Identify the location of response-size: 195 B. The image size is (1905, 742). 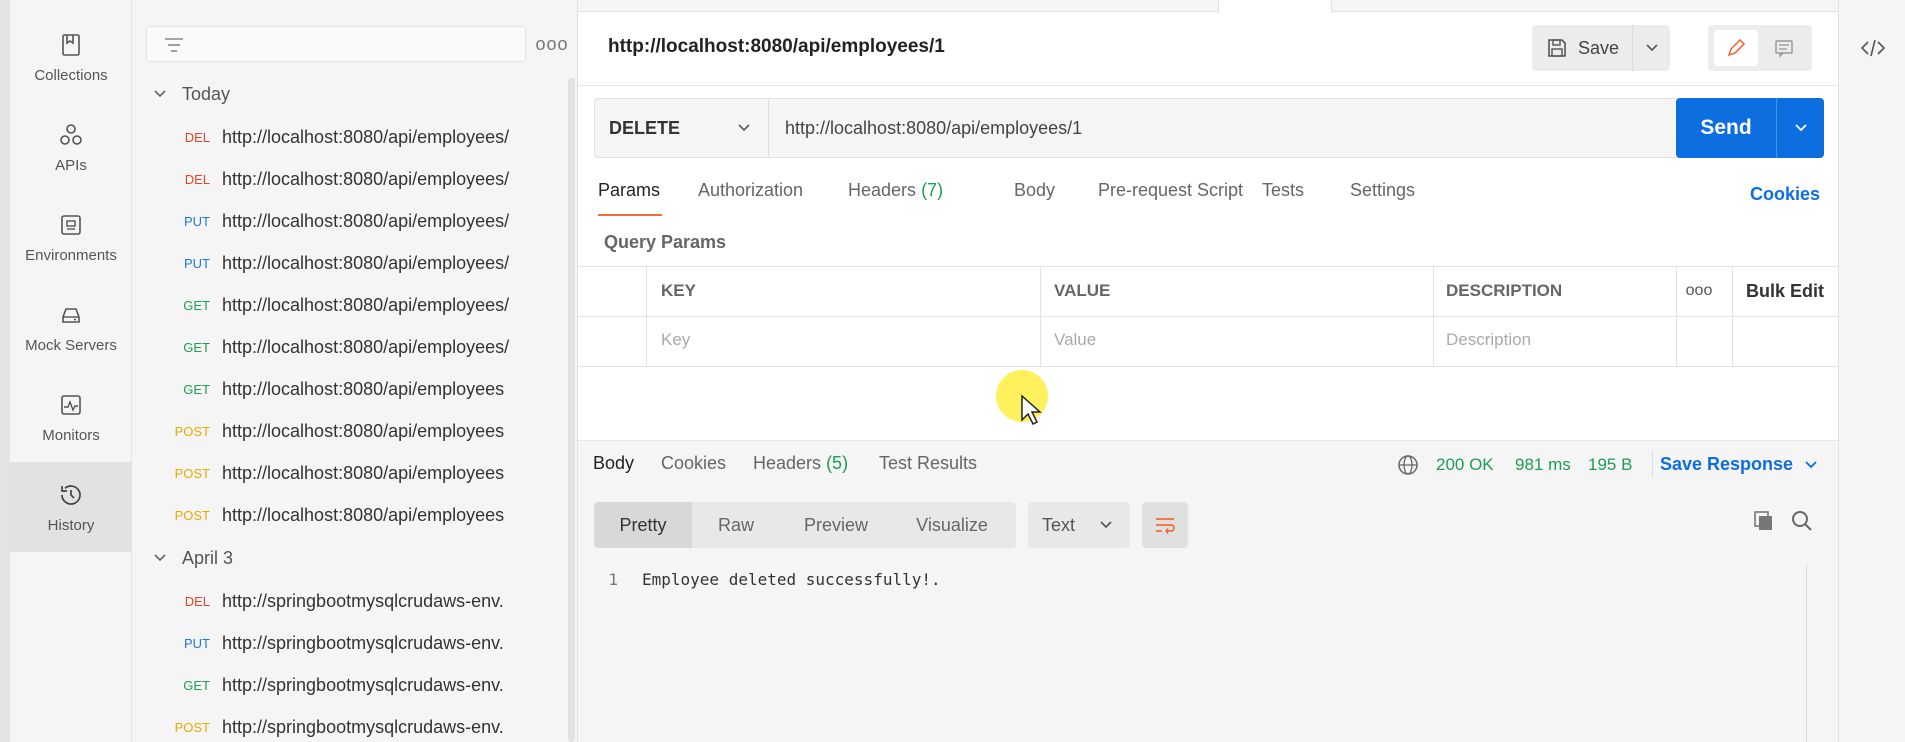
(1610, 465).